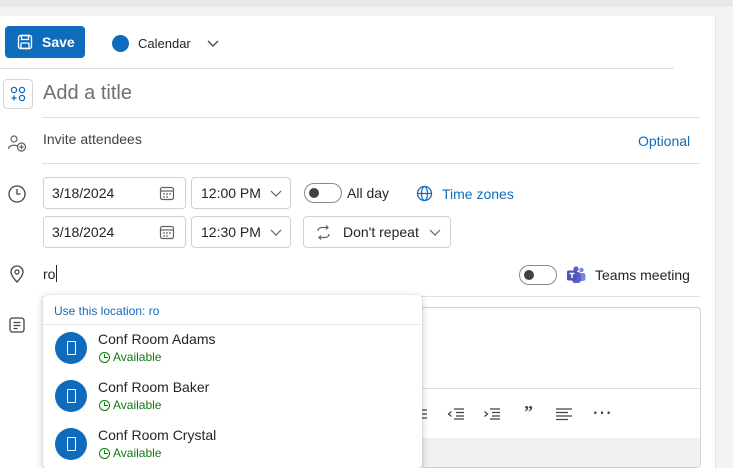  I want to click on description-editor: ” ⋯, so click(561, 387).